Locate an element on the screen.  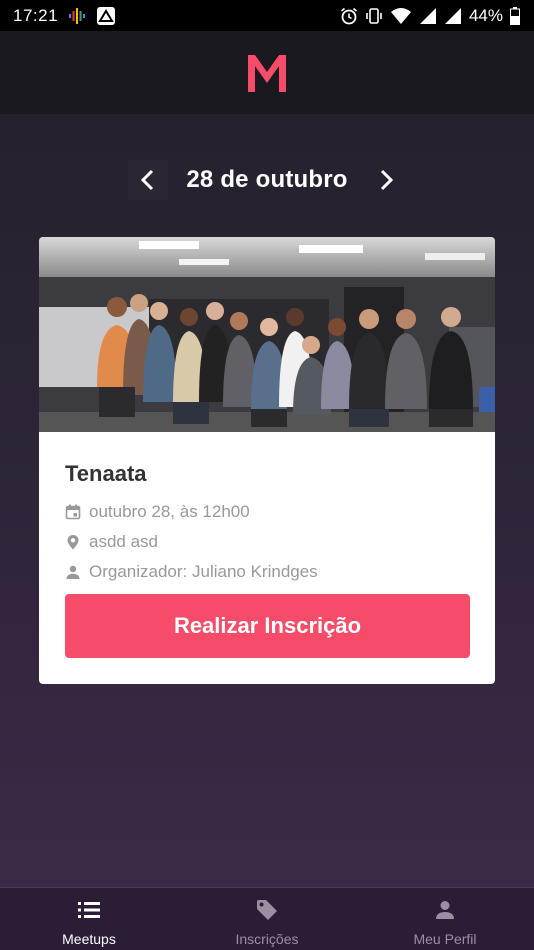
wifi-icon is located at coordinates (400, 15).